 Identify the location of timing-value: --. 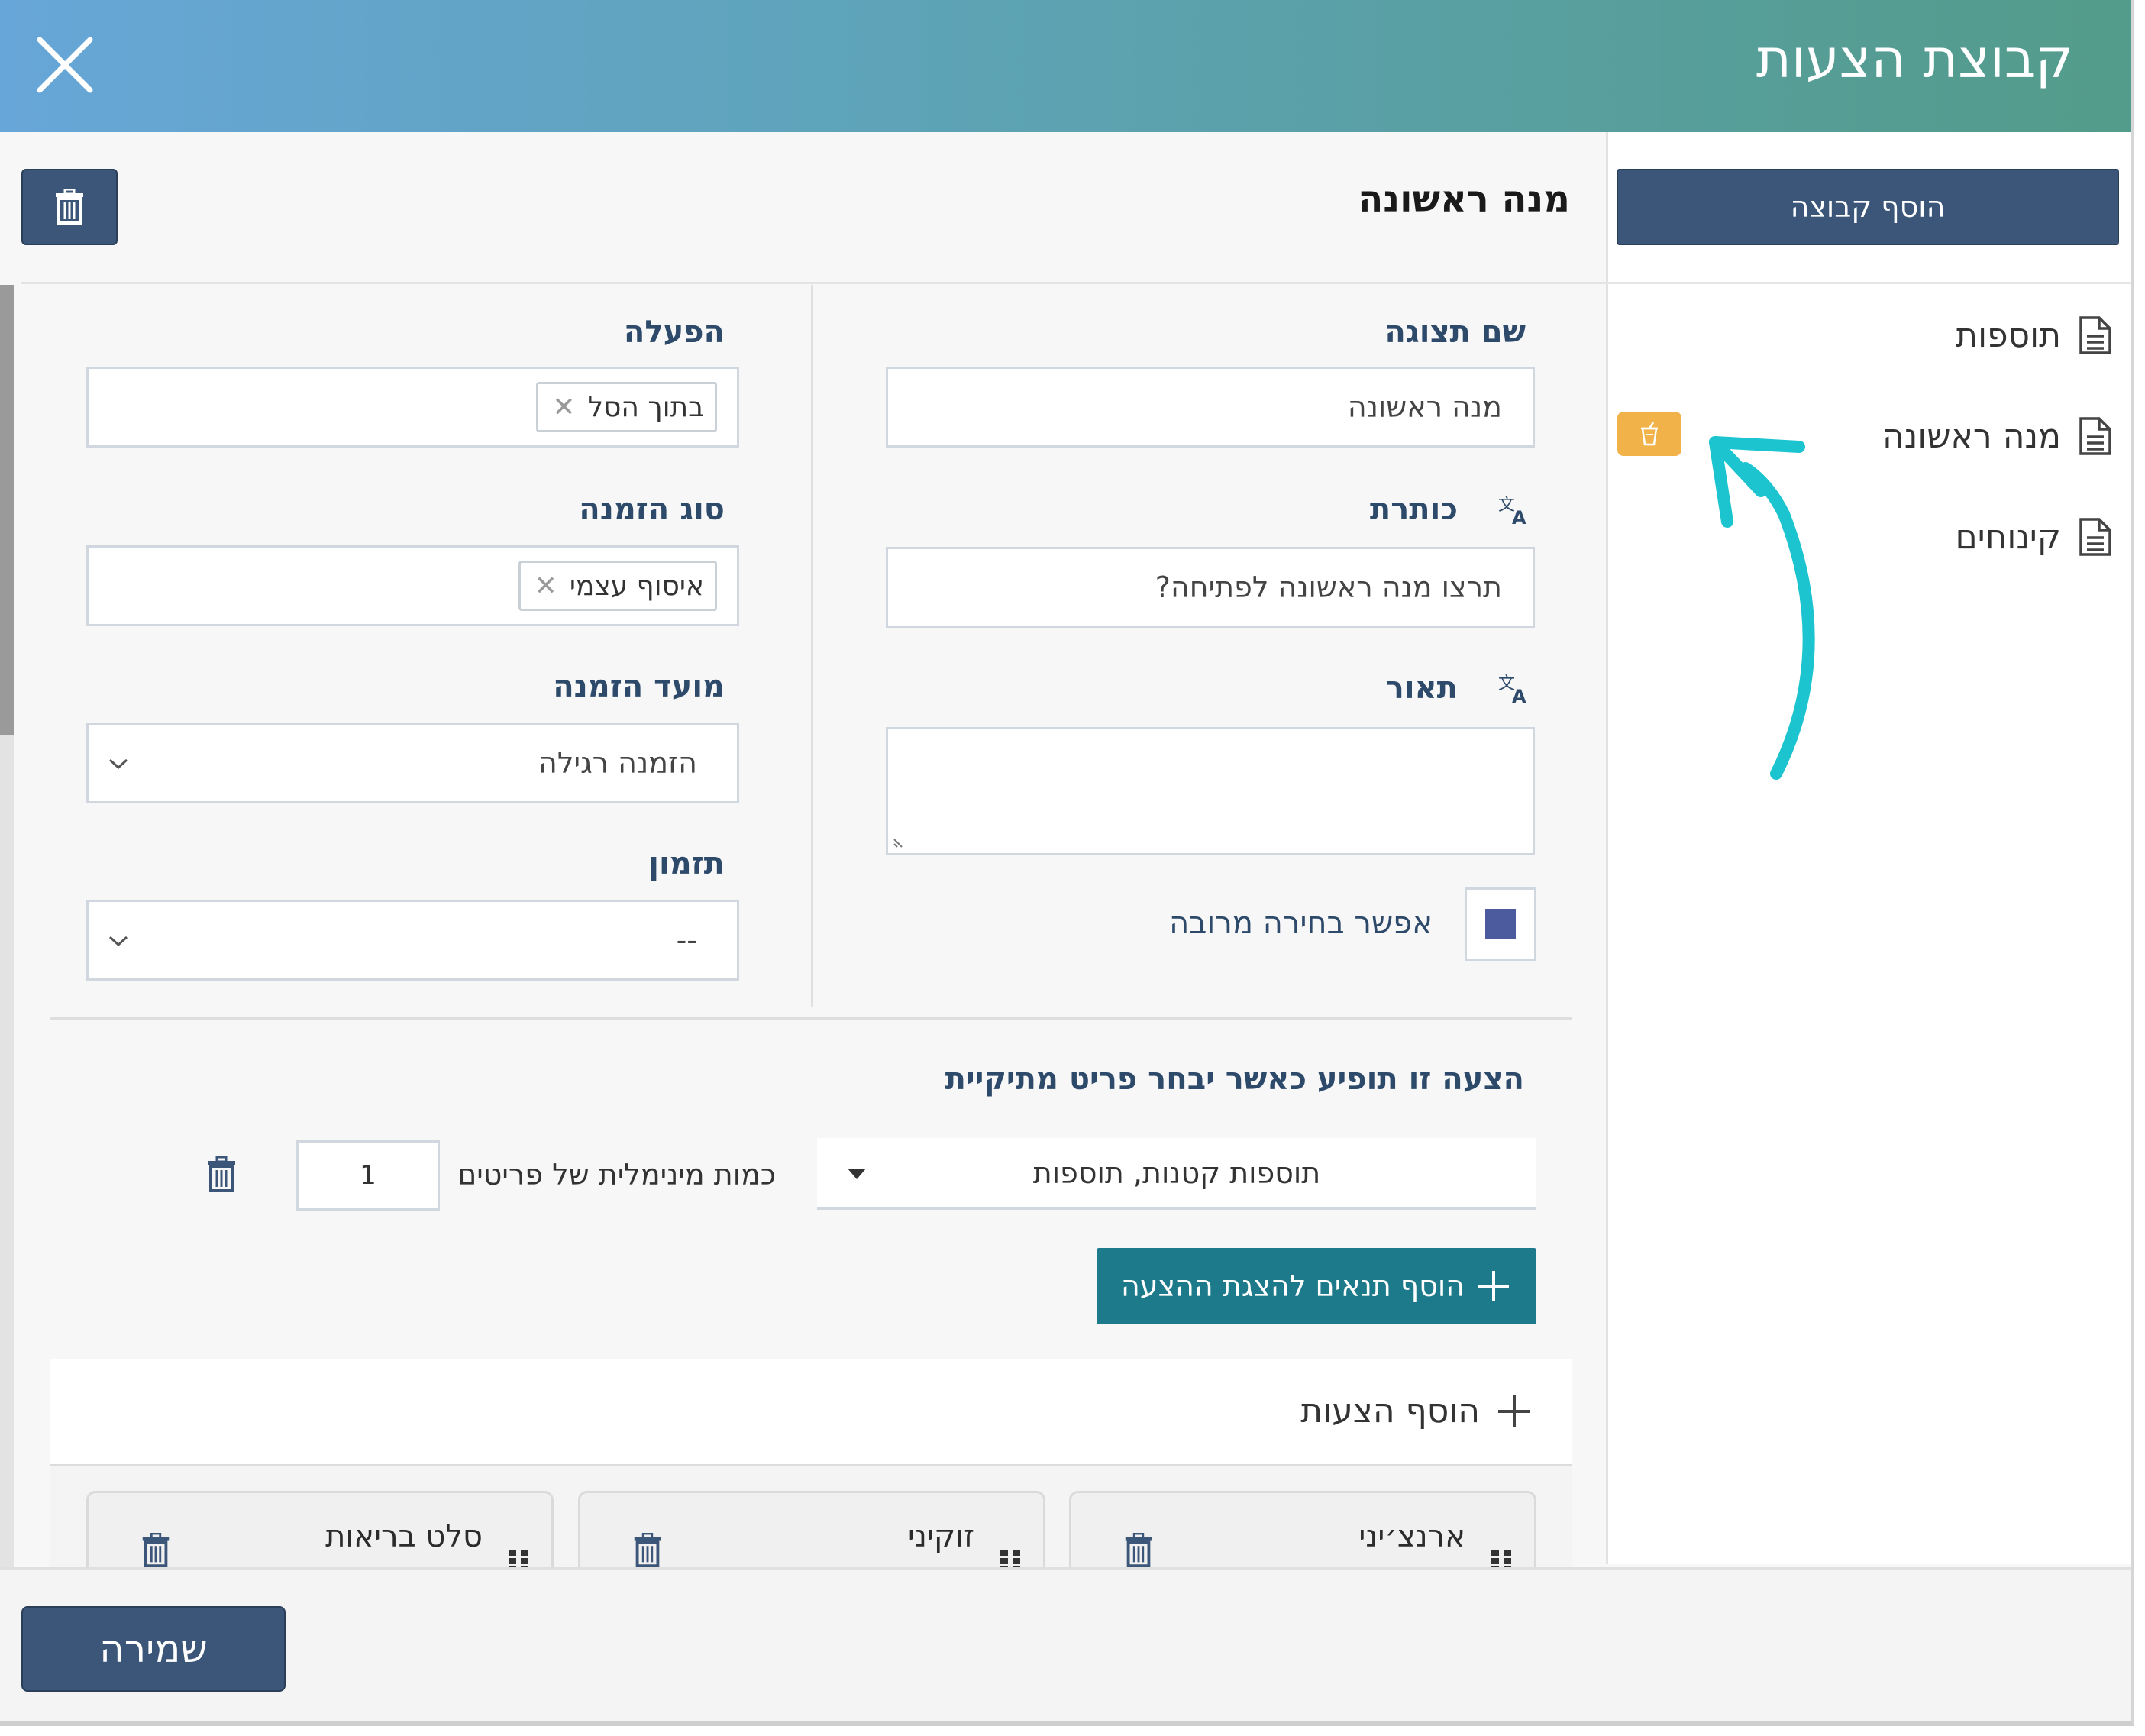
(686, 940).